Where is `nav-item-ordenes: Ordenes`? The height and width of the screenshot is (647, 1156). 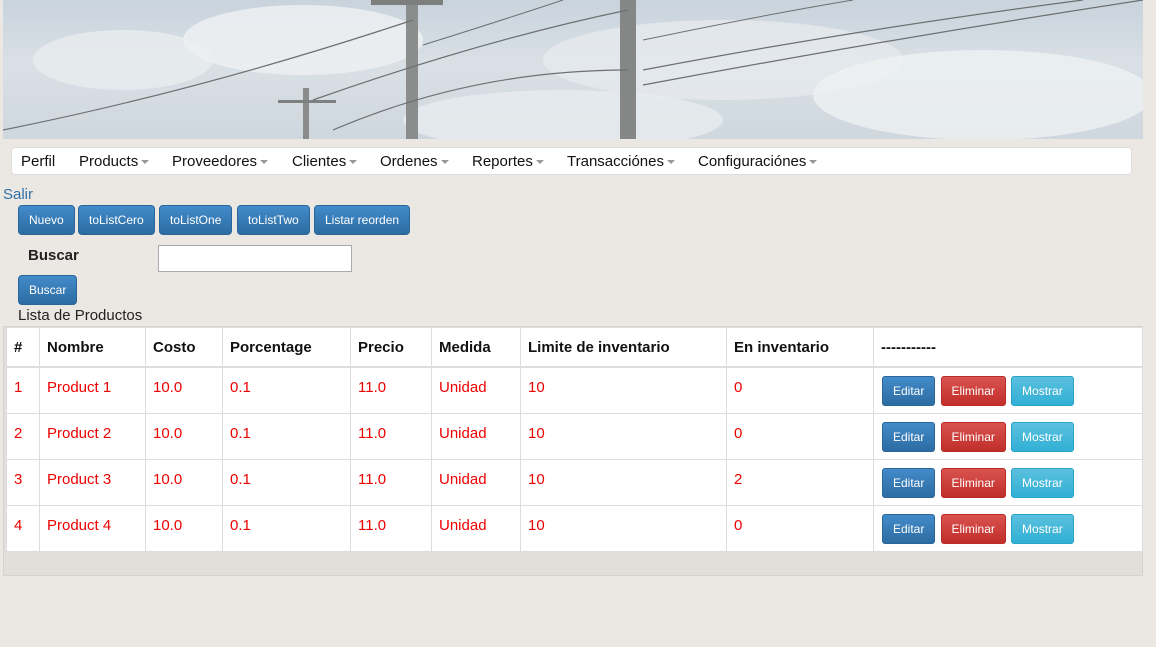
nav-item-ordenes: Ordenes is located at coordinates (414, 161).